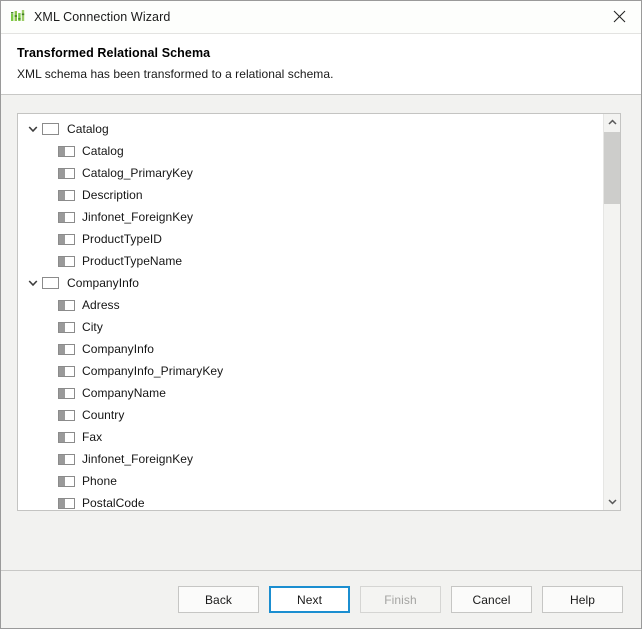 The image size is (642, 629). Describe the element at coordinates (122, 239) in the screenshot. I see `tree-node-label: ProductTypeID` at that location.